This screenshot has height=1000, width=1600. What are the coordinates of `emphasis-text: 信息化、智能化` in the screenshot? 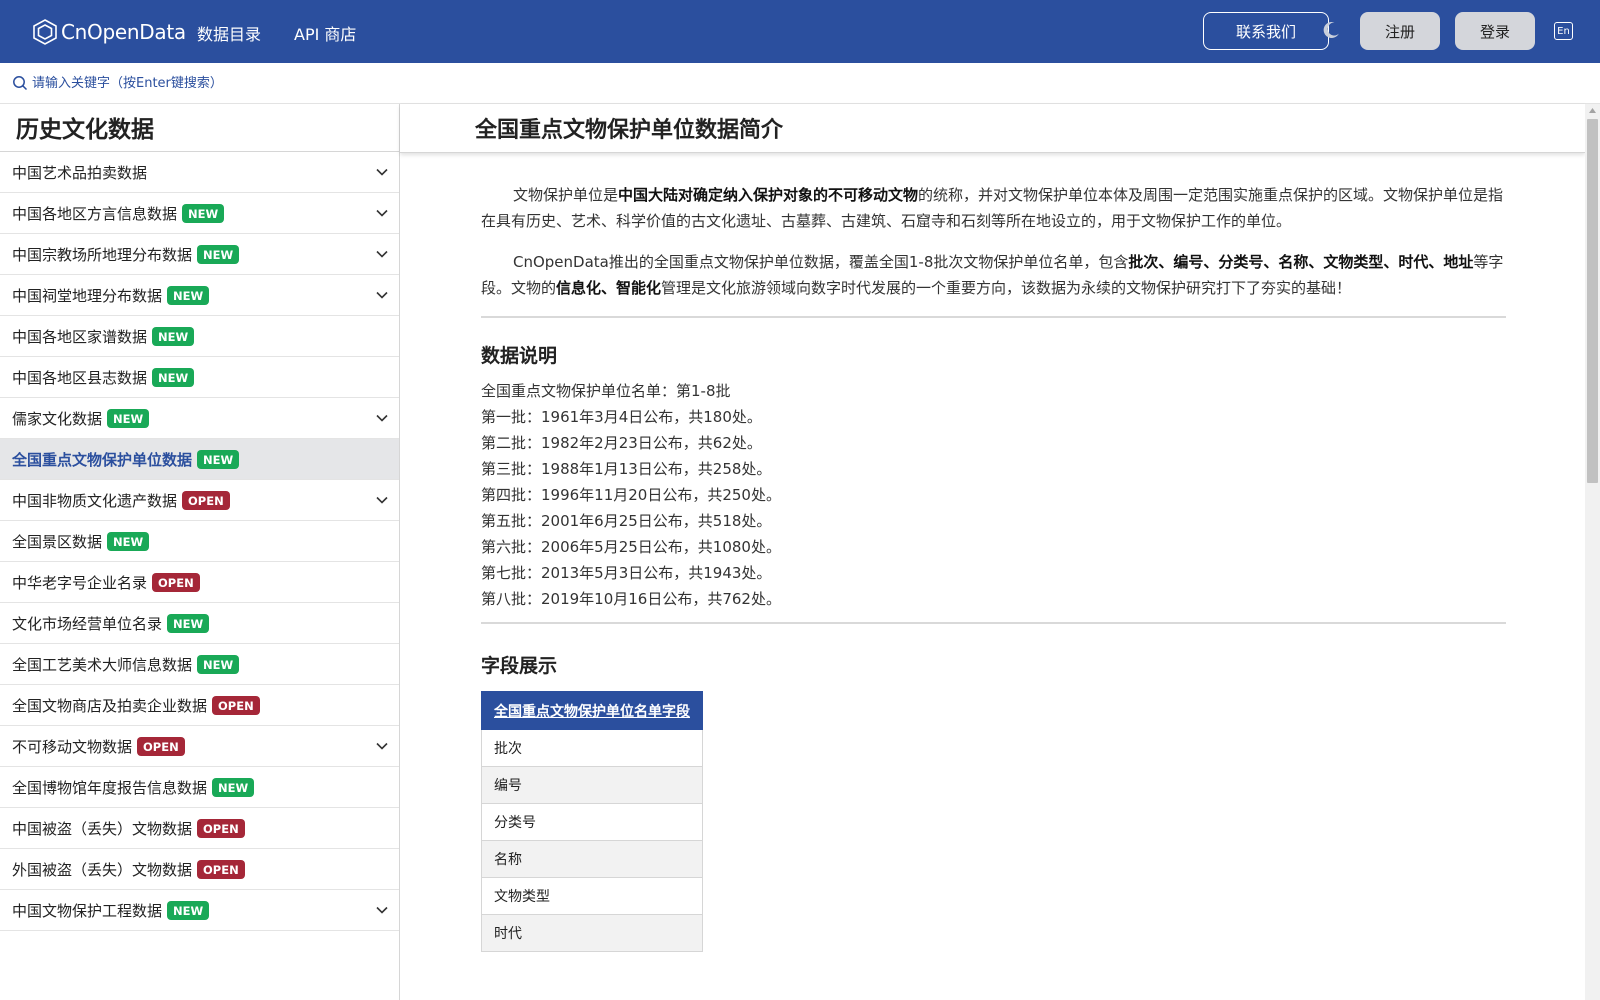 It's located at (609, 288).